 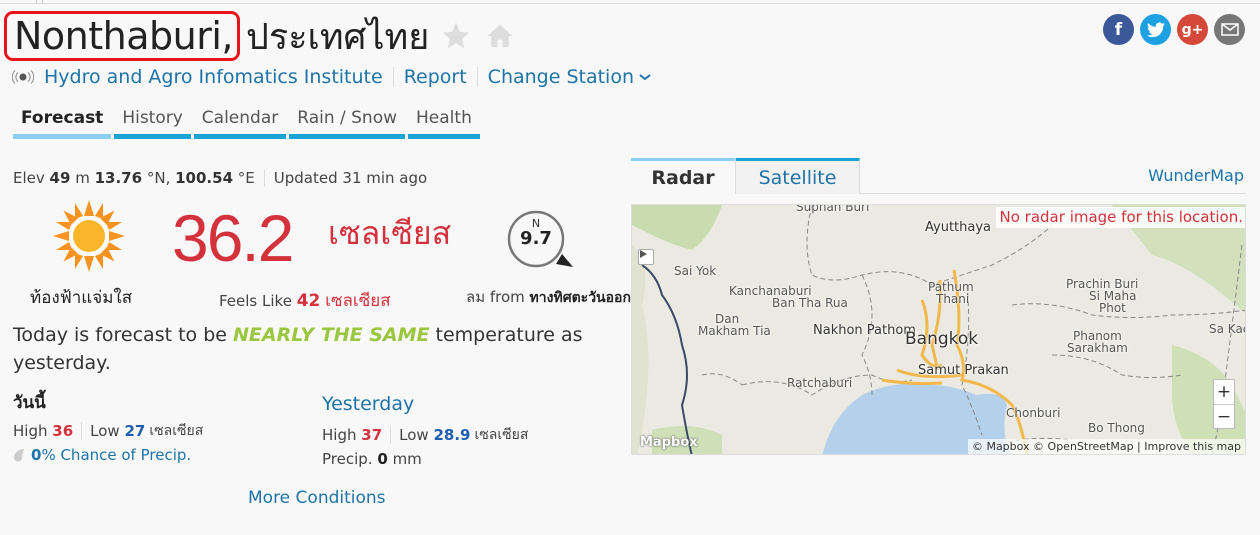 I want to click on today-high-value: 36, so click(x=63, y=431).